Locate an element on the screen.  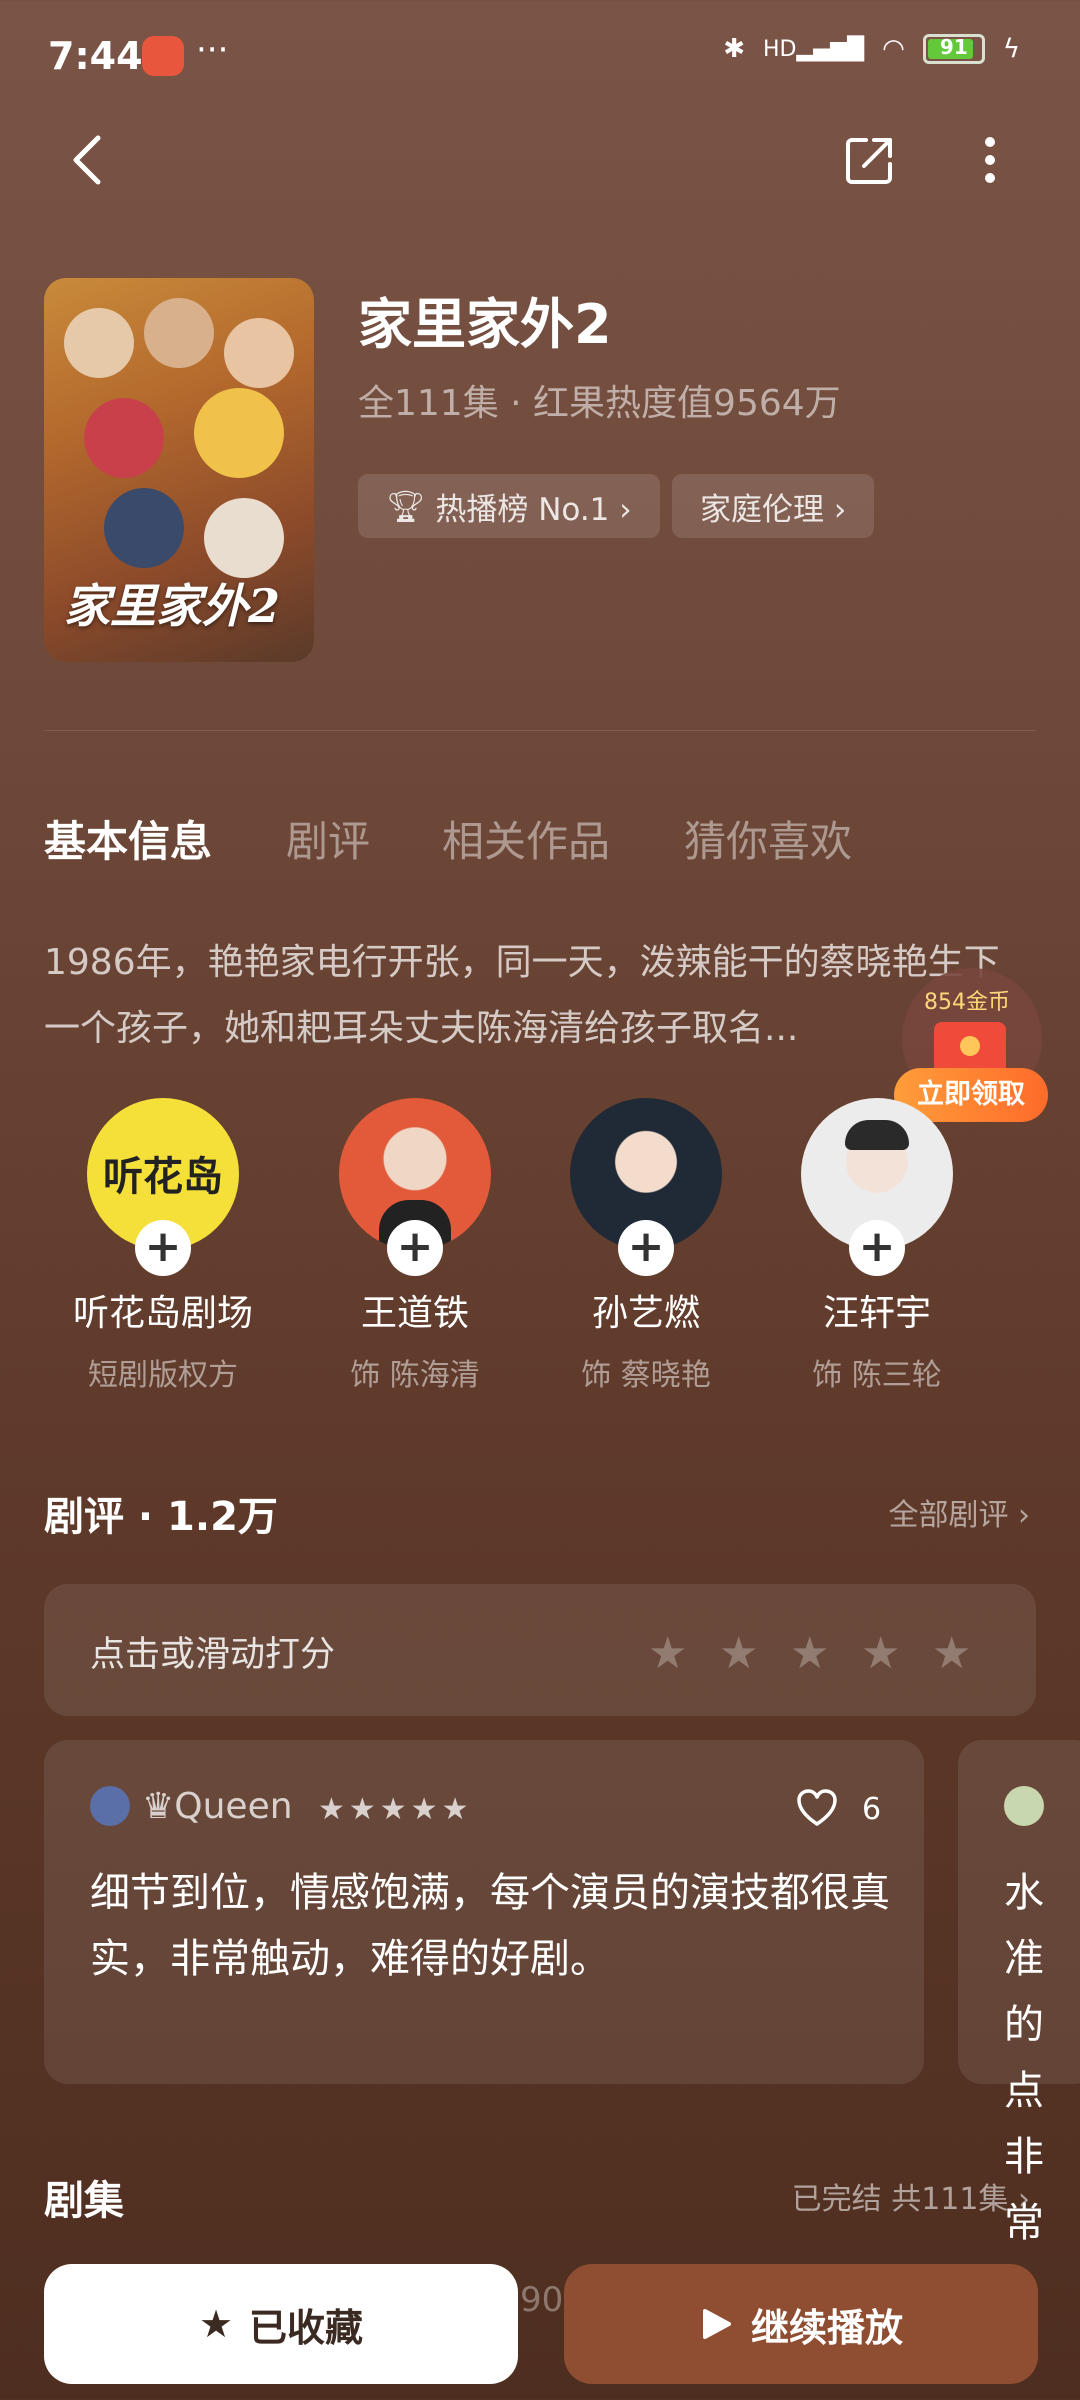
cast-name: 王道铁 is located at coordinates (414, 1313).